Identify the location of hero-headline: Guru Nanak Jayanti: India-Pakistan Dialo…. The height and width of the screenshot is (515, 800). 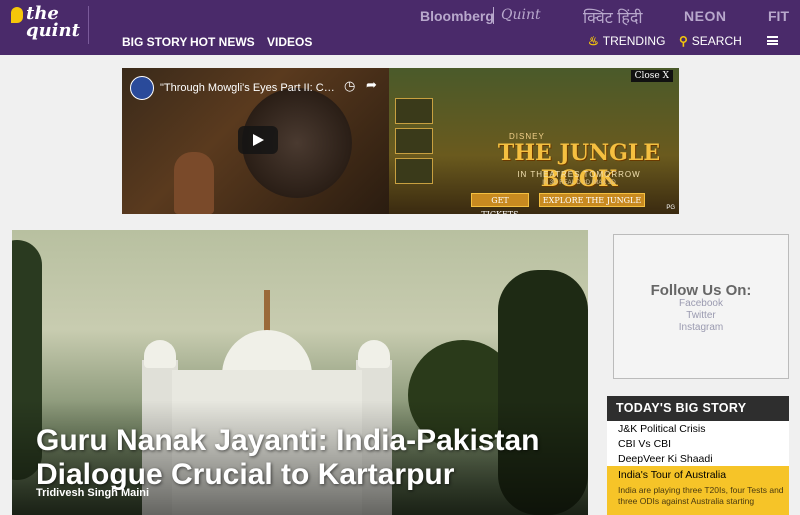
(306, 458).